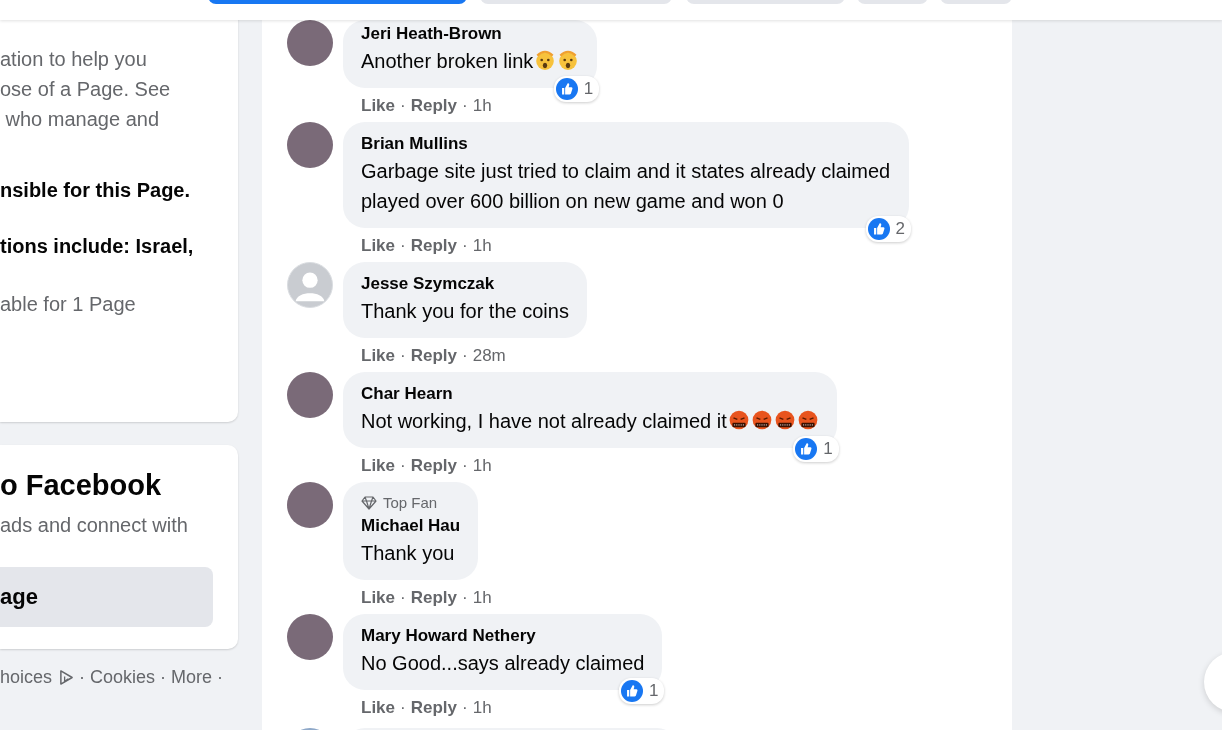  I want to click on commenter-name: Mary Howard Nethery, so click(503, 636).